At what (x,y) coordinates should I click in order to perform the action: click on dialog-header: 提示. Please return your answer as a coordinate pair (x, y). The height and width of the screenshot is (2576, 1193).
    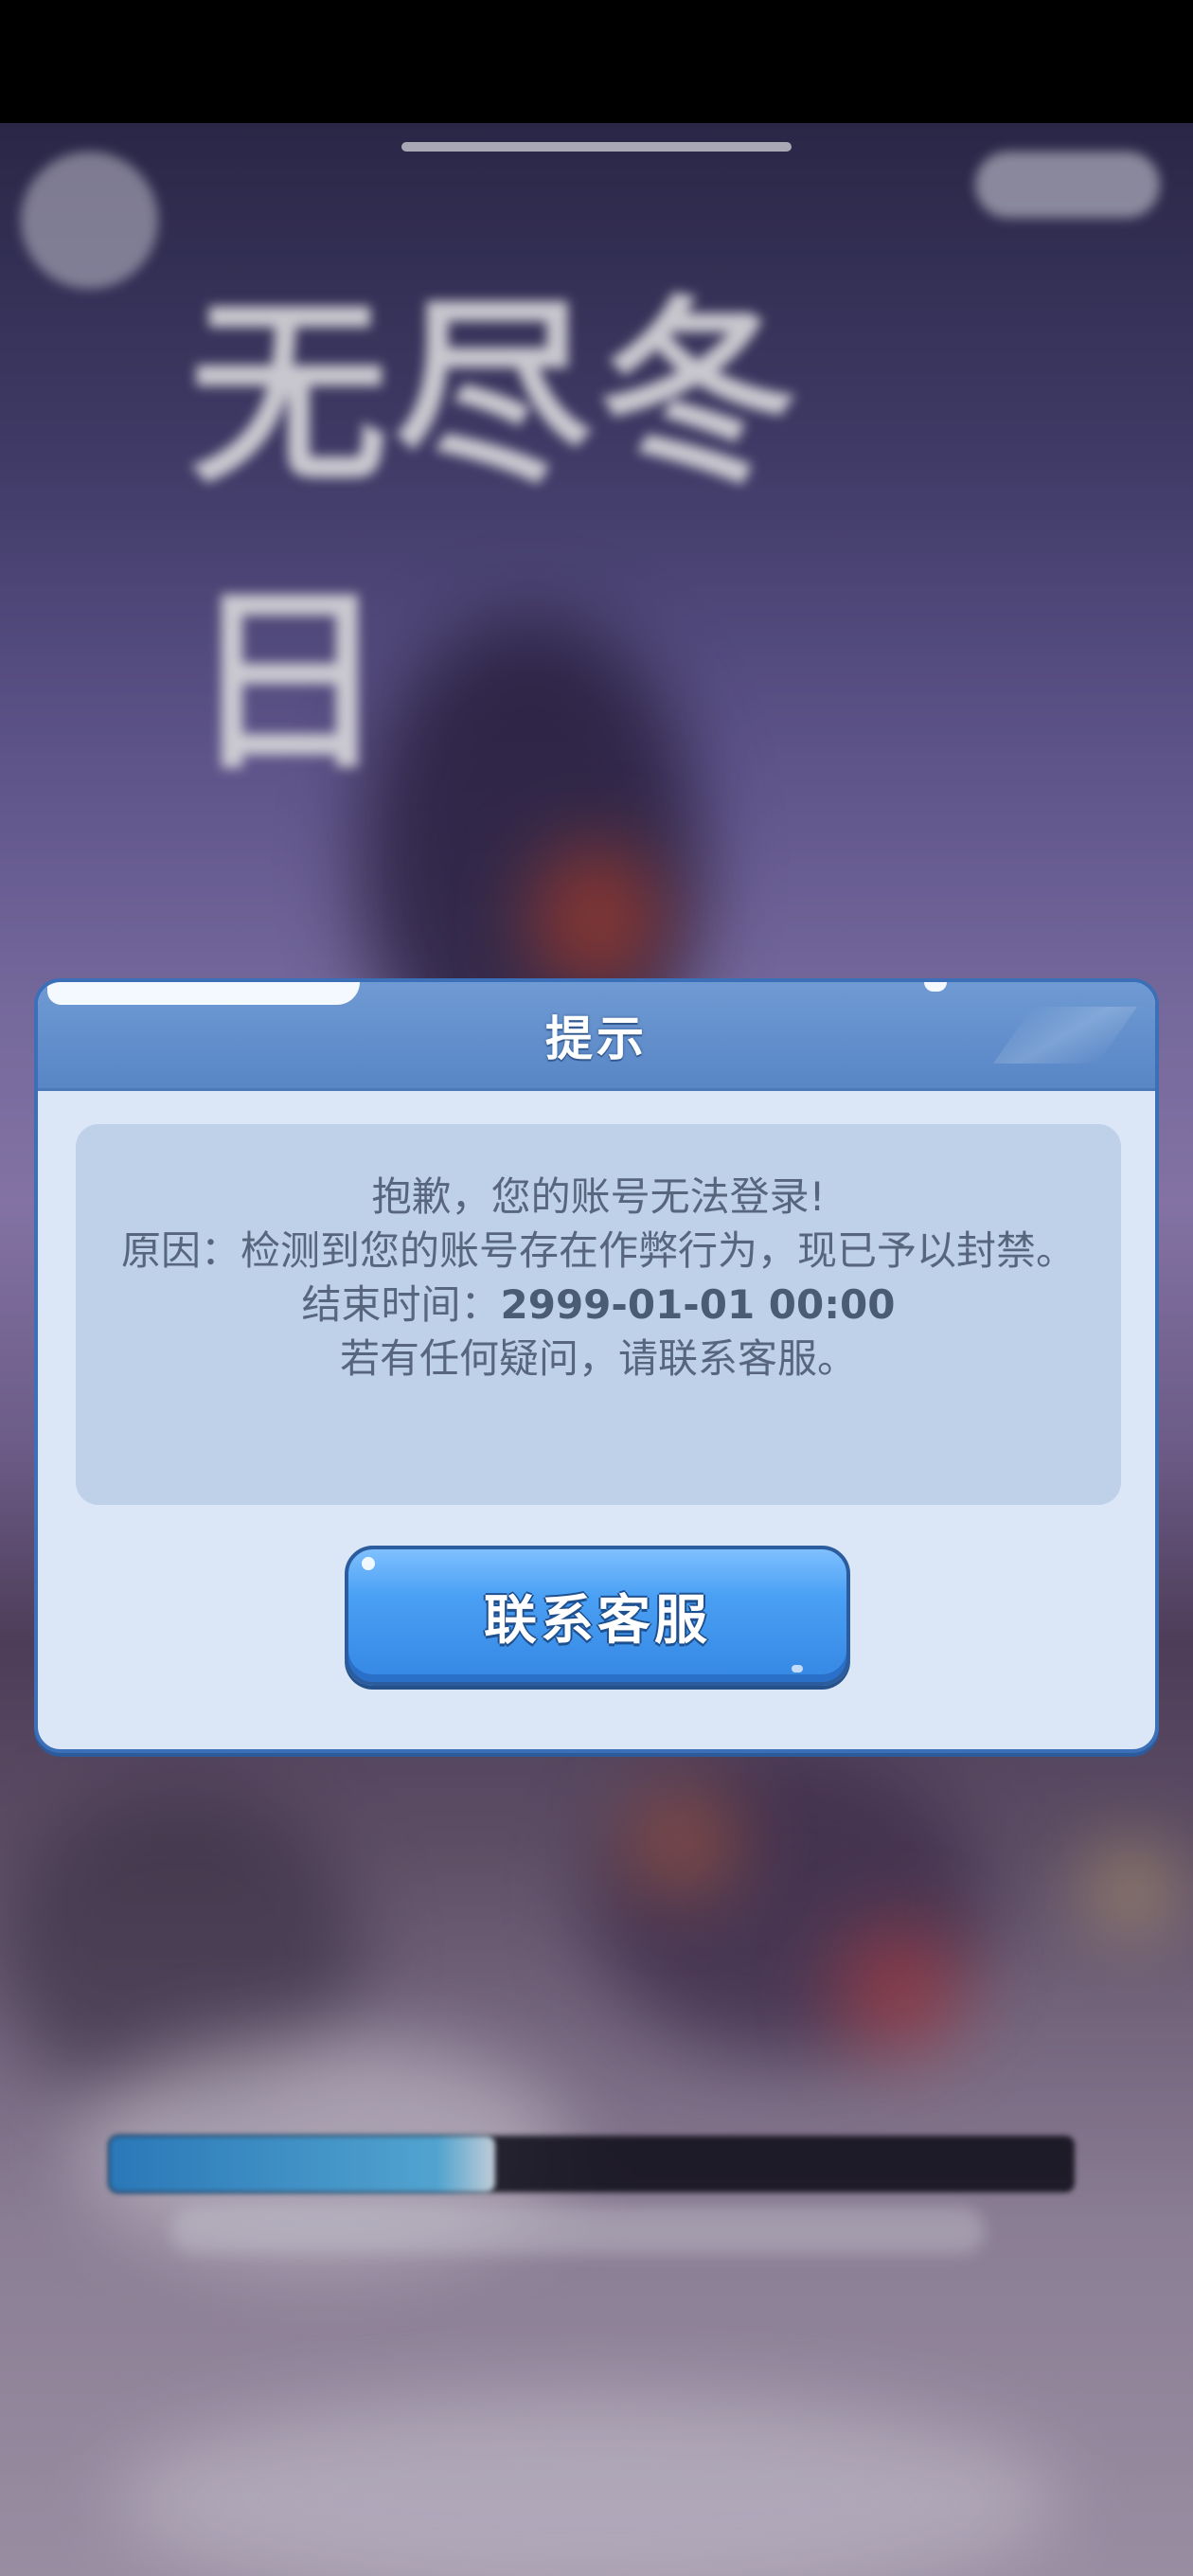
    Looking at the image, I should click on (596, 1036).